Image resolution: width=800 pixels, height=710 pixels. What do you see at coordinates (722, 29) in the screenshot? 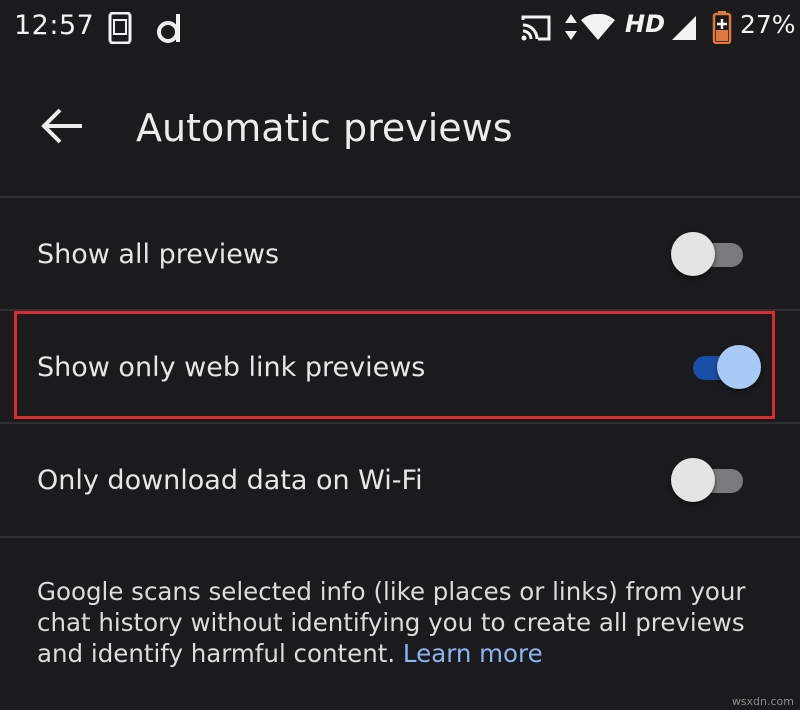
I see `battery-charging-icon` at bounding box center [722, 29].